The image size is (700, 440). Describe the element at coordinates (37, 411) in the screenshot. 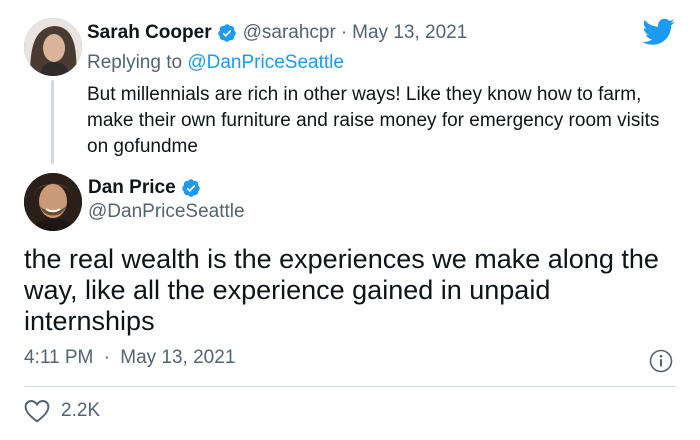

I see `heart-icon` at that location.